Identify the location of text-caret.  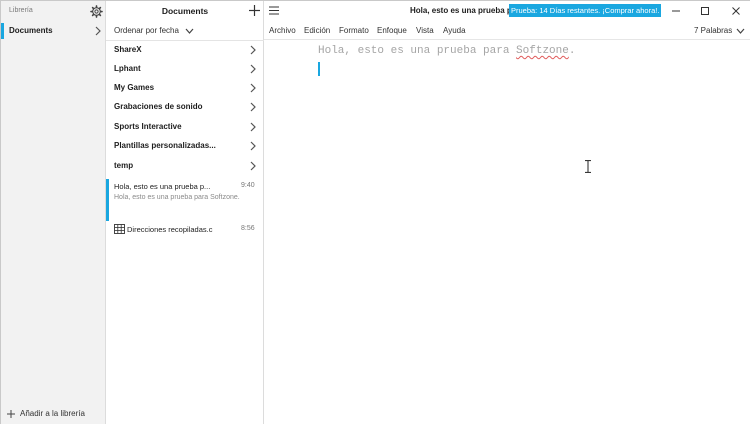
(319, 69).